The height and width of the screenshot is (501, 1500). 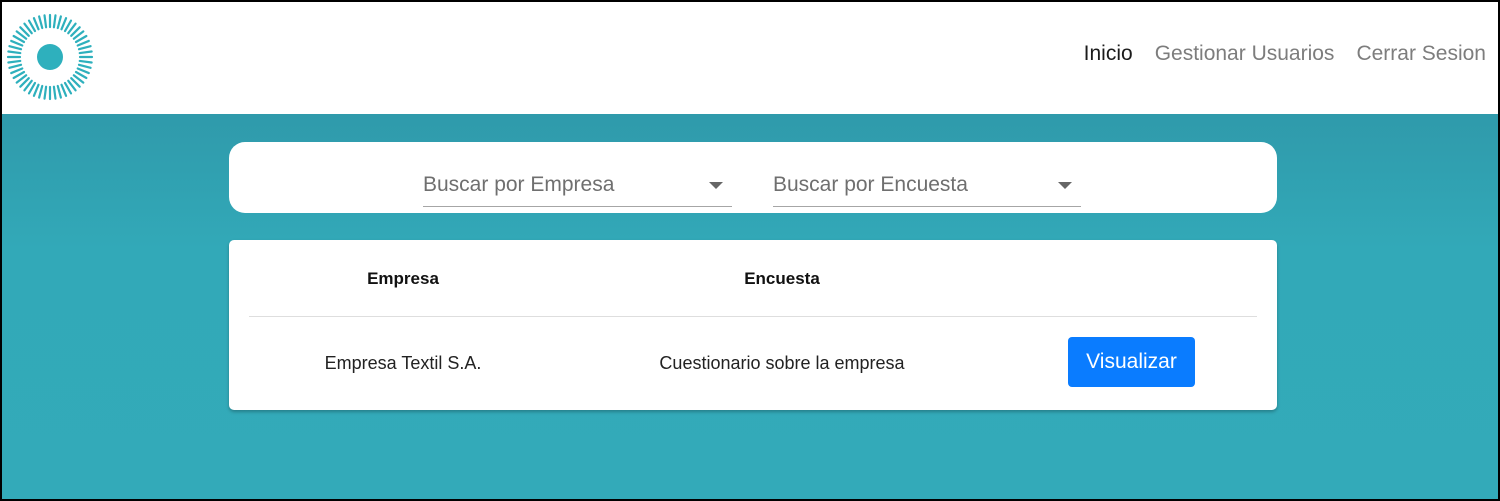 What do you see at coordinates (1421, 54) in the screenshot?
I see `nav-link-cerrar-sesion: Cerrar Sesion` at bounding box center [1421, 54].